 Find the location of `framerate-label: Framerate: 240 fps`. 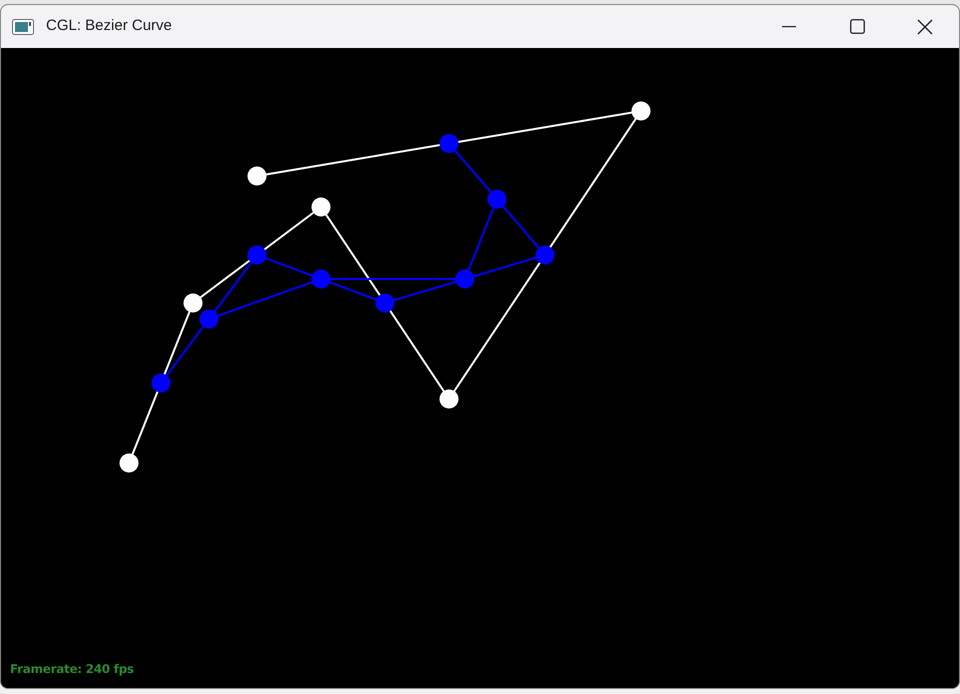

framerate-label: Framerate: 240 fps is located at coordinates (72, 669).